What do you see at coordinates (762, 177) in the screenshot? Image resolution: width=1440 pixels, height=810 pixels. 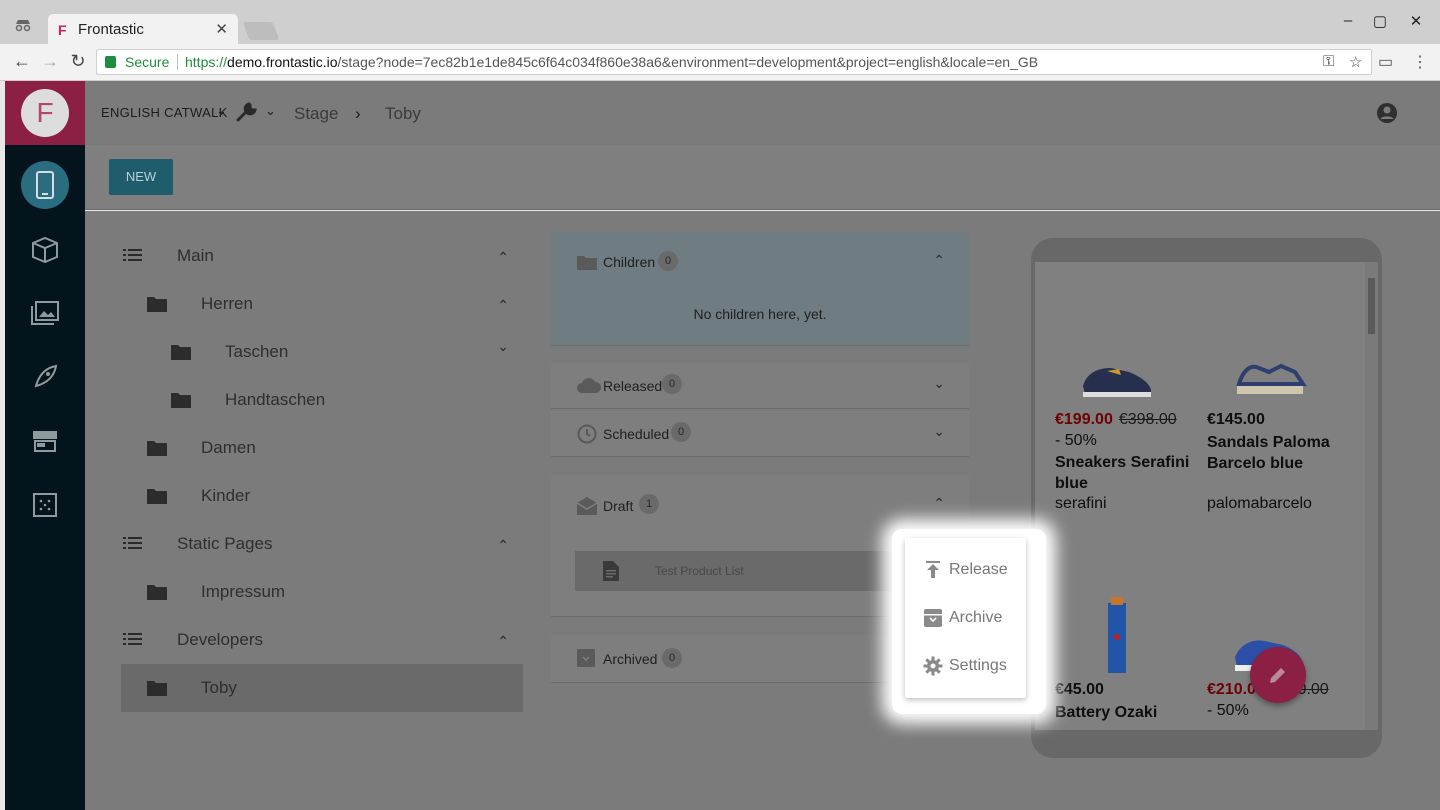 I see `action-bar: NEW` at bounding box center [762, 177].